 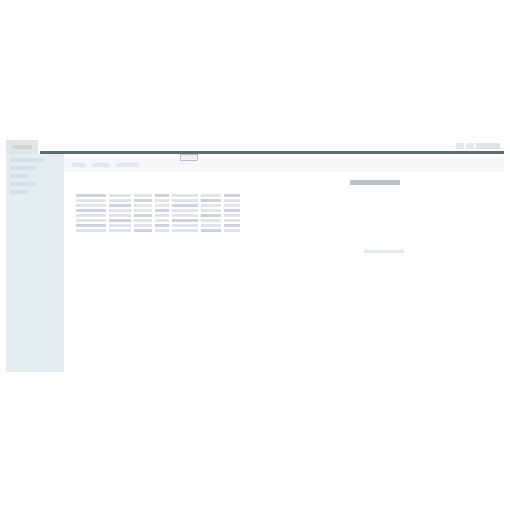 What do you see at coordinates (189, 157) in the screenshot?
I see `active-tab` at bounding box center [189, 157].